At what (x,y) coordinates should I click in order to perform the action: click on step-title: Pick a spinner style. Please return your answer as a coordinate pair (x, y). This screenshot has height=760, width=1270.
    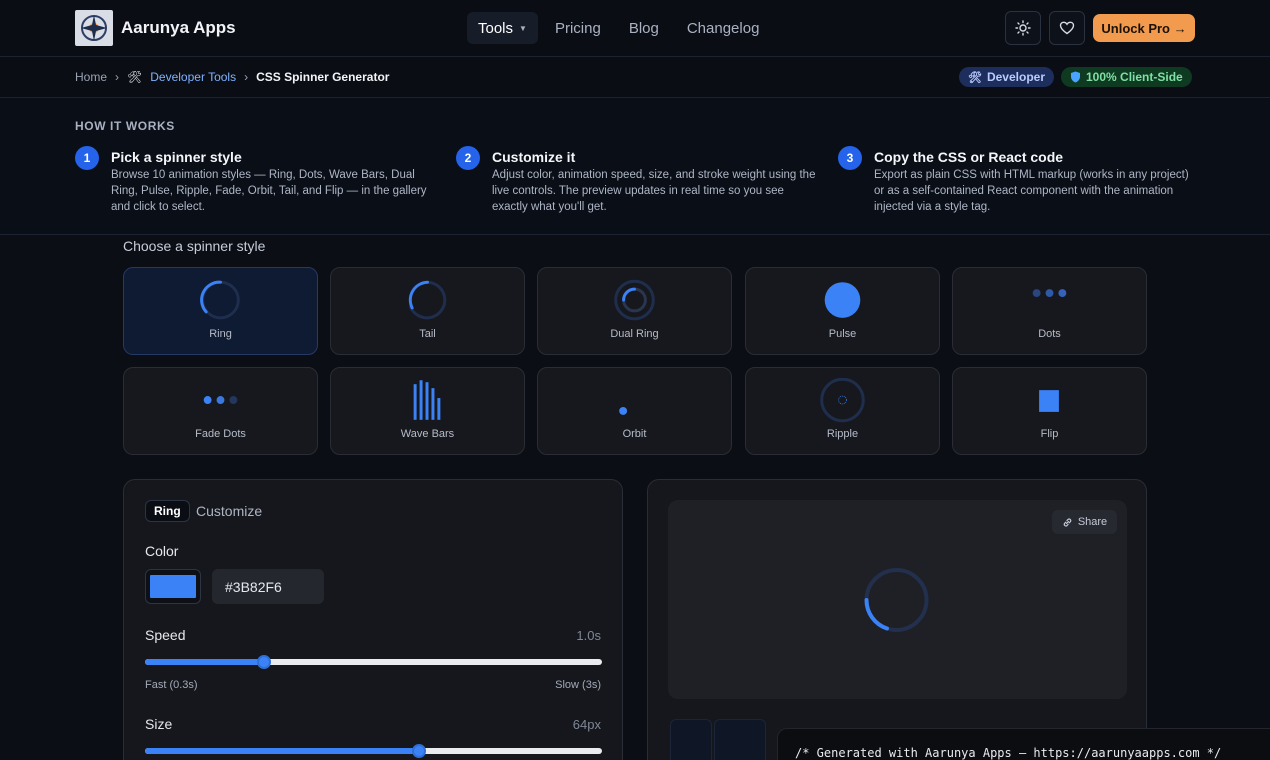
    Looking at the image, I should click on (176, 157).